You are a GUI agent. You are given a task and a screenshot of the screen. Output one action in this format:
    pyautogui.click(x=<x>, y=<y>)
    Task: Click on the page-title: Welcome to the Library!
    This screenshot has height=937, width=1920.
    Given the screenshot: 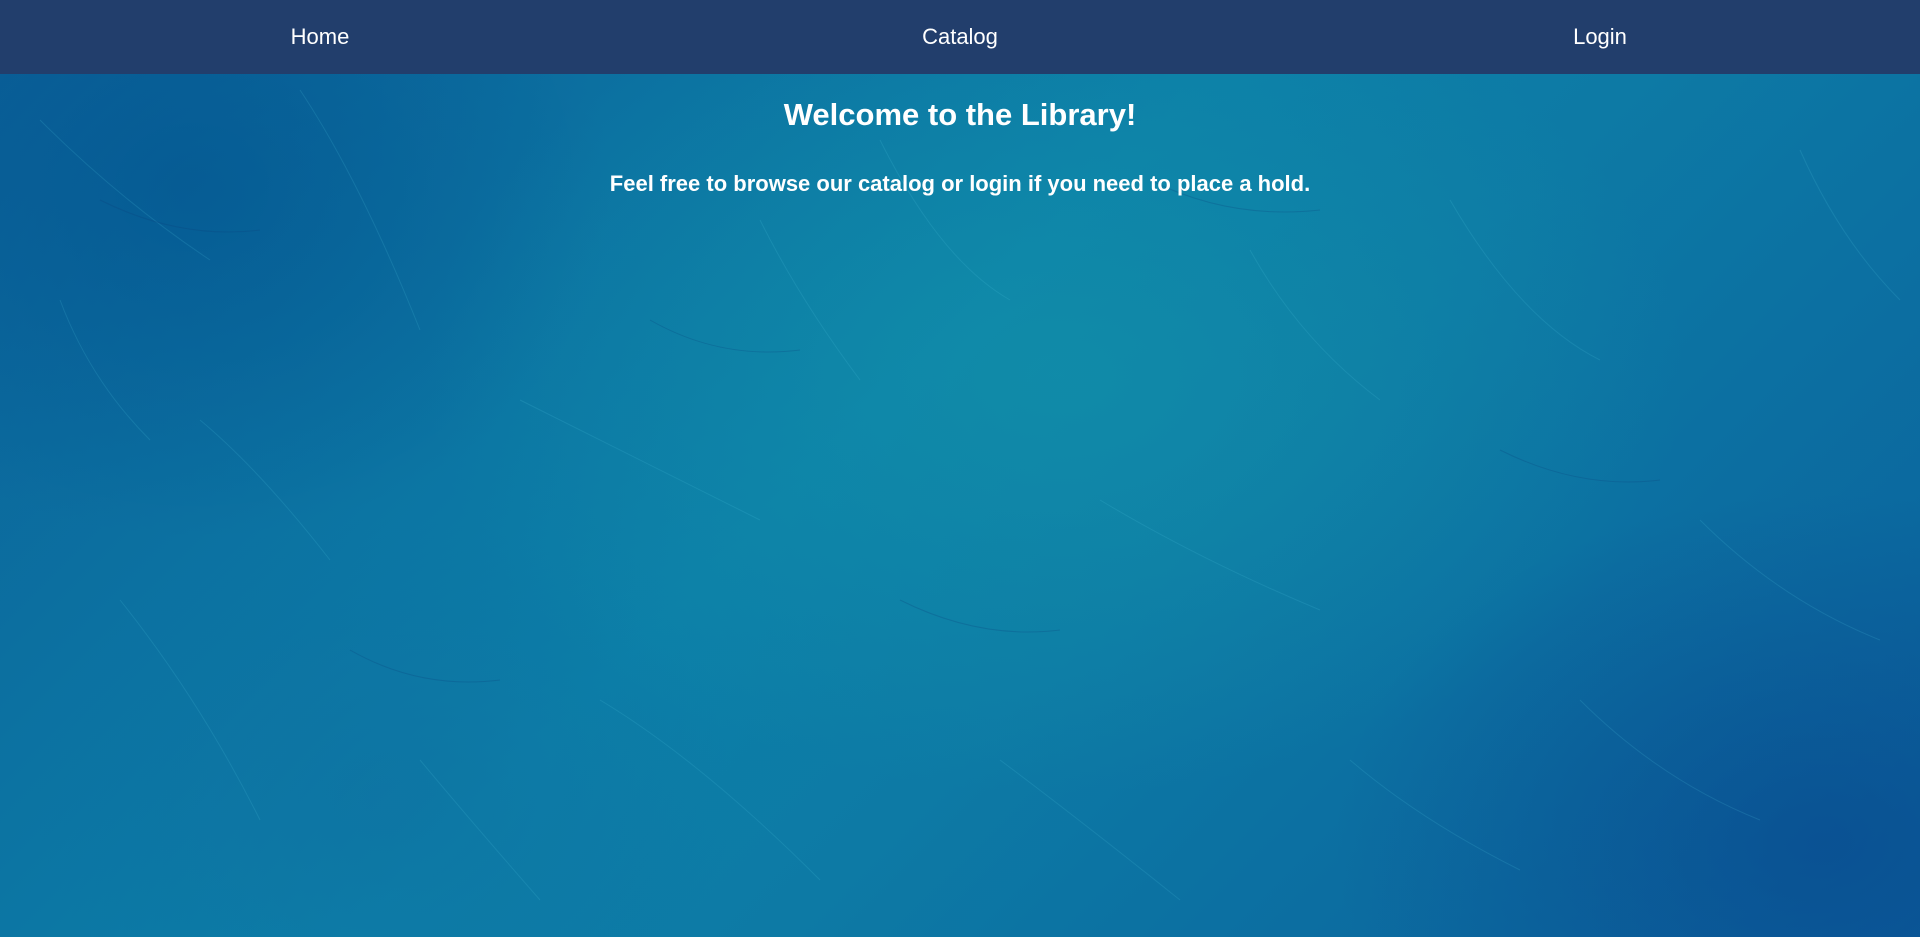 What is the action you would take?
    pyautogui.click(x=960, y=114)
    